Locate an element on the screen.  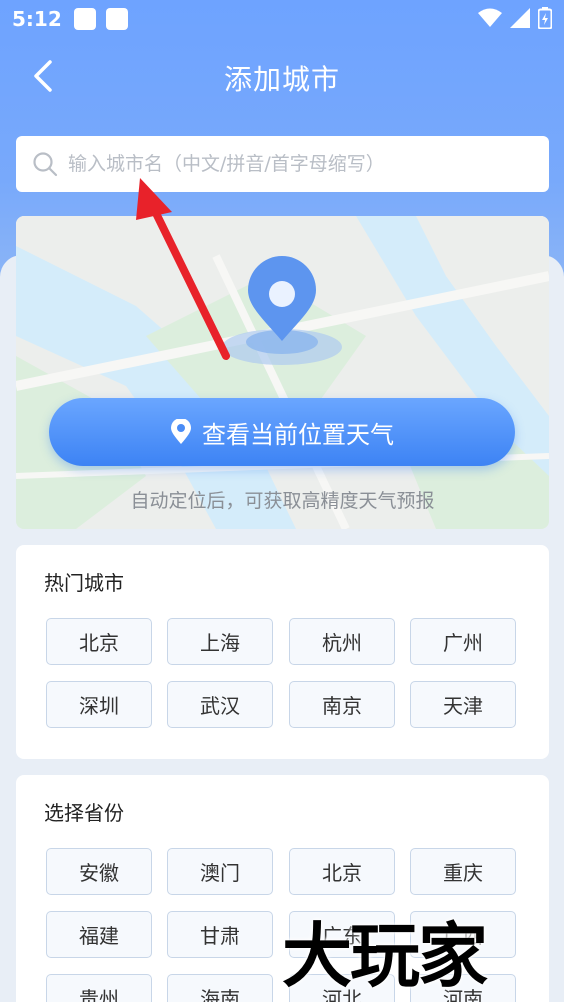
current-location-weather-label: 查看当前位置天气 is located at coordinates (298, 434).